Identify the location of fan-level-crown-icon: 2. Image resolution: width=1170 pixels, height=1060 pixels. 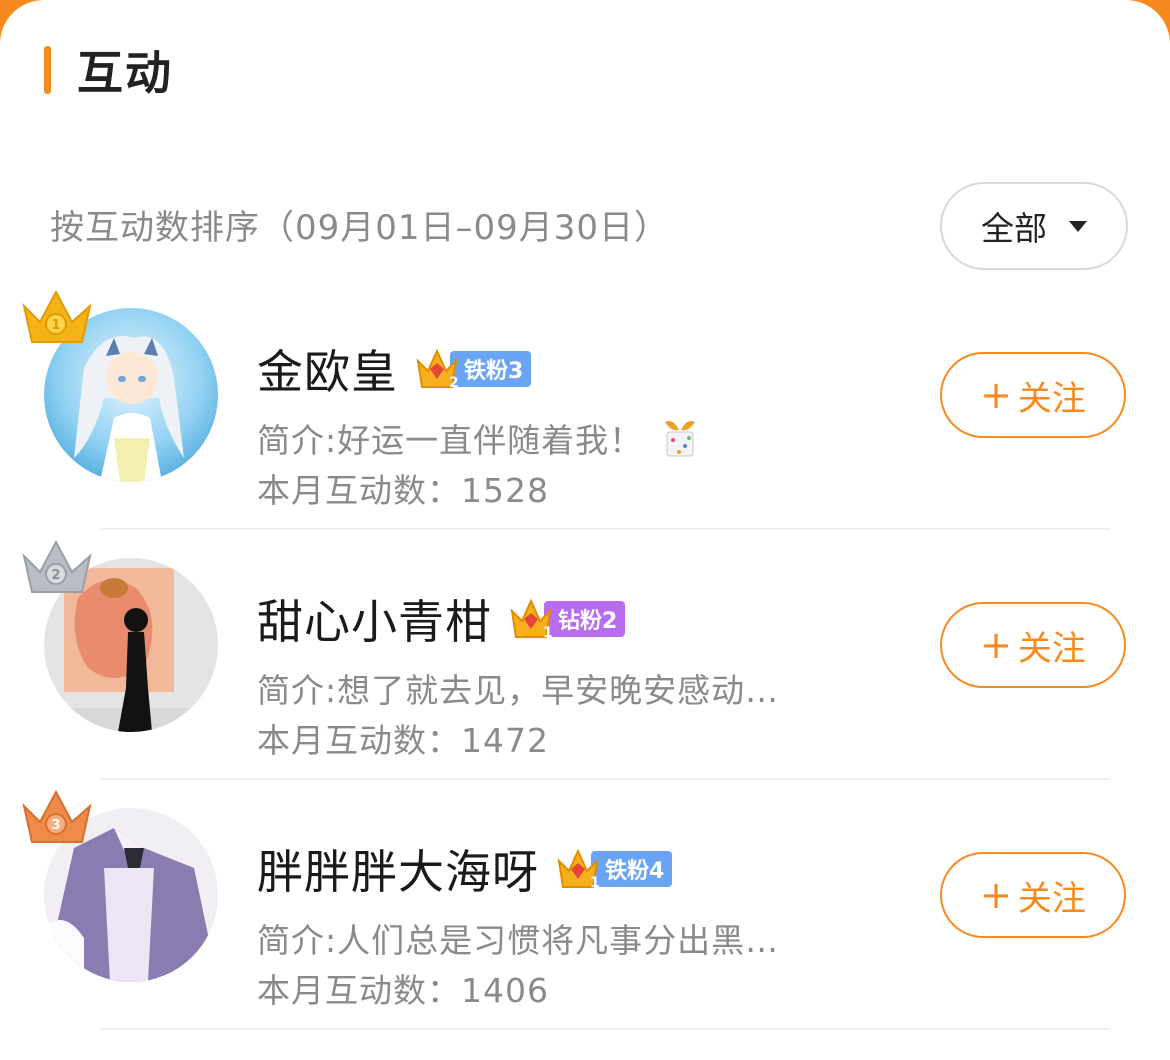
(437, 369).